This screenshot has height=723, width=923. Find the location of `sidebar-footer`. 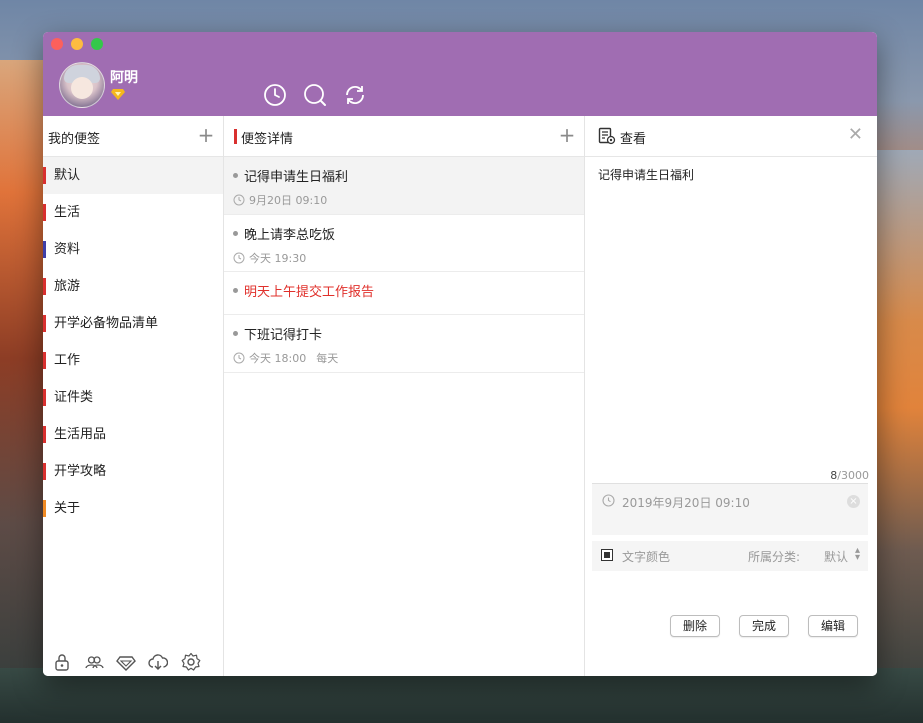

sidebar-footer is located at coordinates (130, 662).